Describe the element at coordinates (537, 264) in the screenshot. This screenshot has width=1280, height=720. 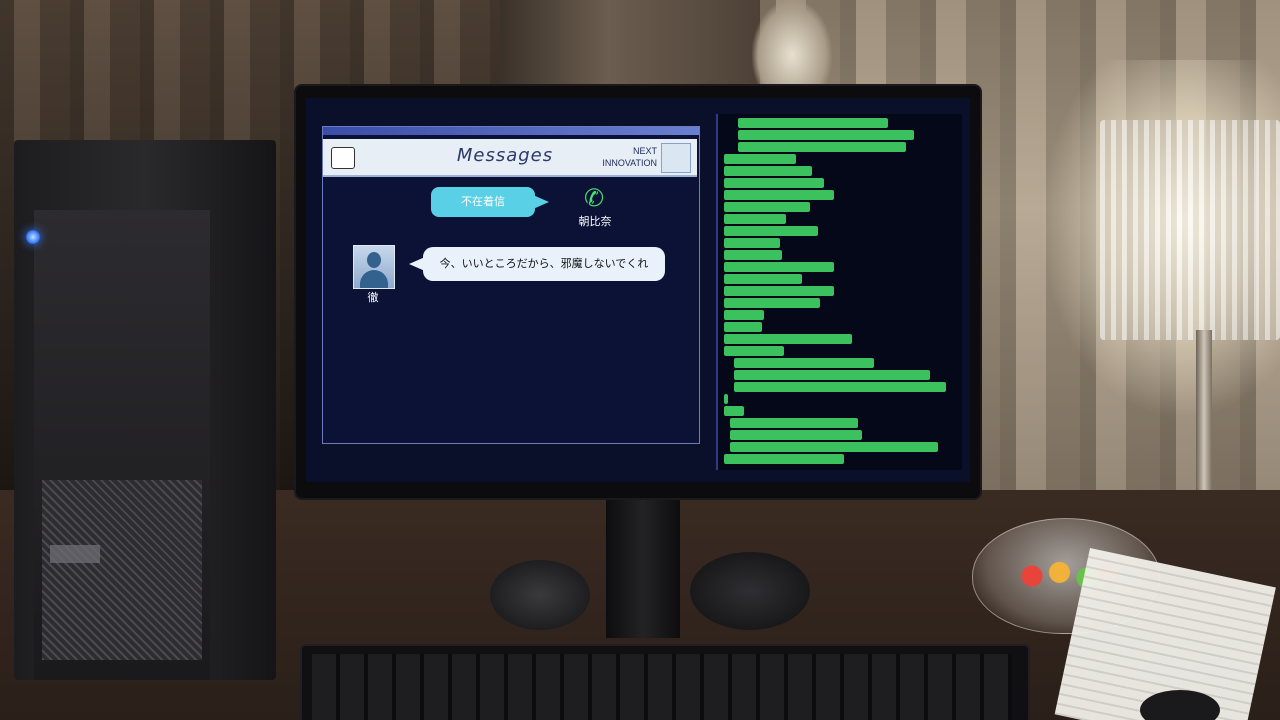
I see `message-bubble: 今、いいところだから、邪魔しないでくれ` at that location.